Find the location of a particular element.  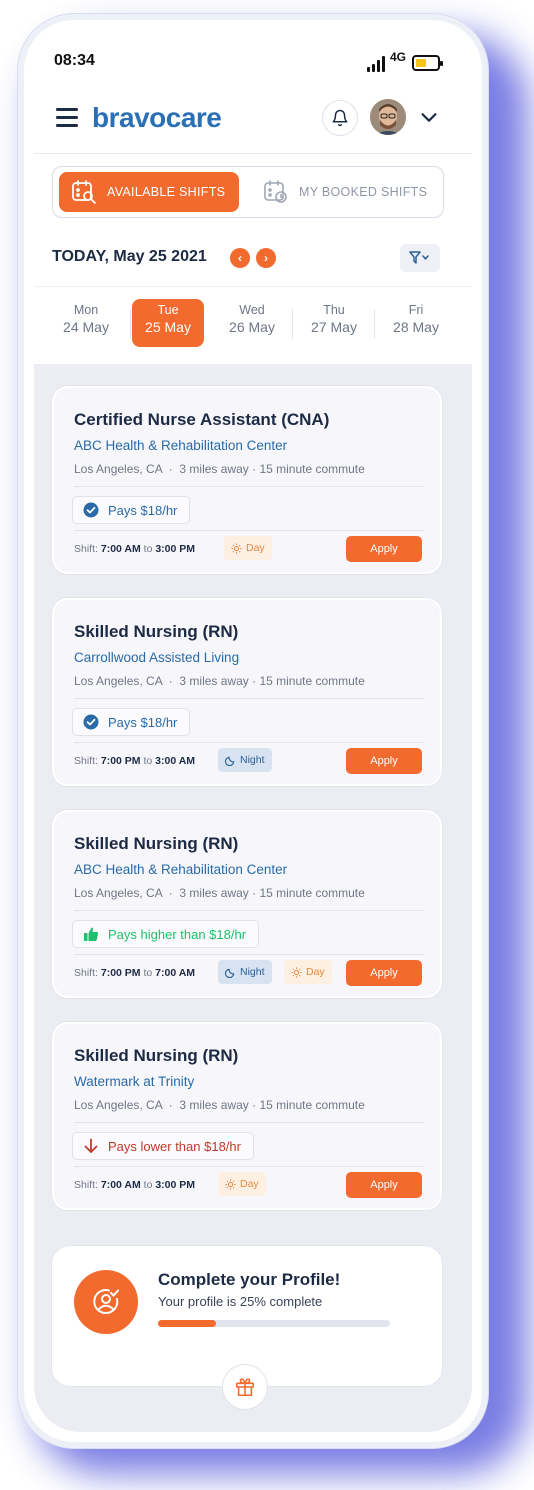

battery-icon is located at coordinates (427, 63).